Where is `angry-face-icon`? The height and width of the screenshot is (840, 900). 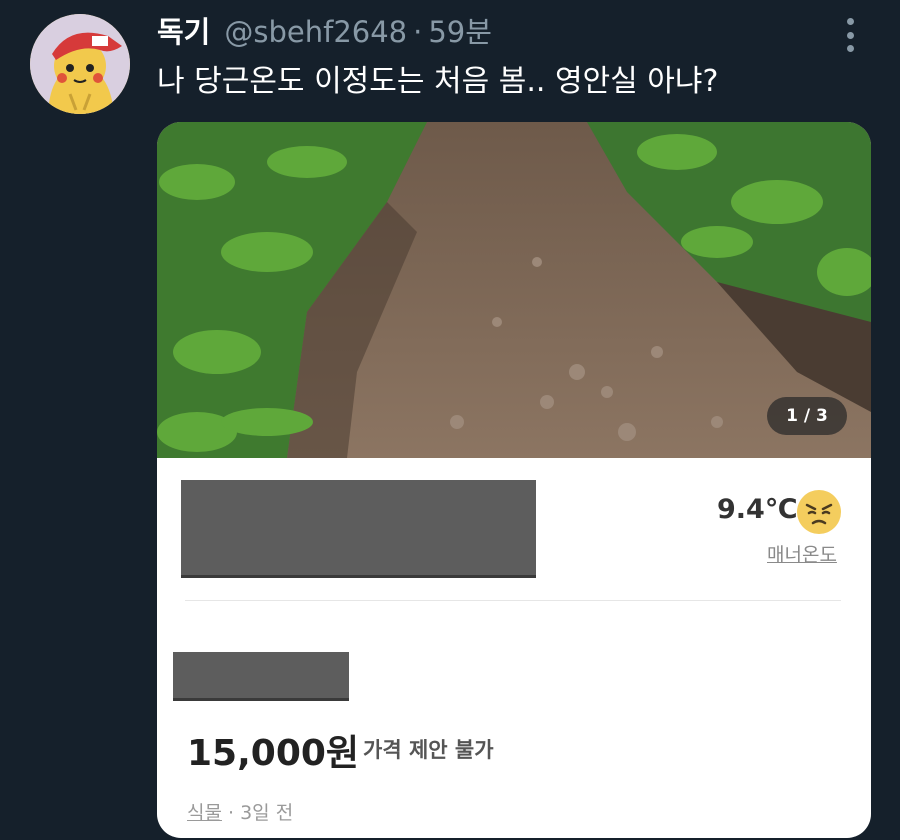
angry-face-icon is located at coordinates (819, 512).